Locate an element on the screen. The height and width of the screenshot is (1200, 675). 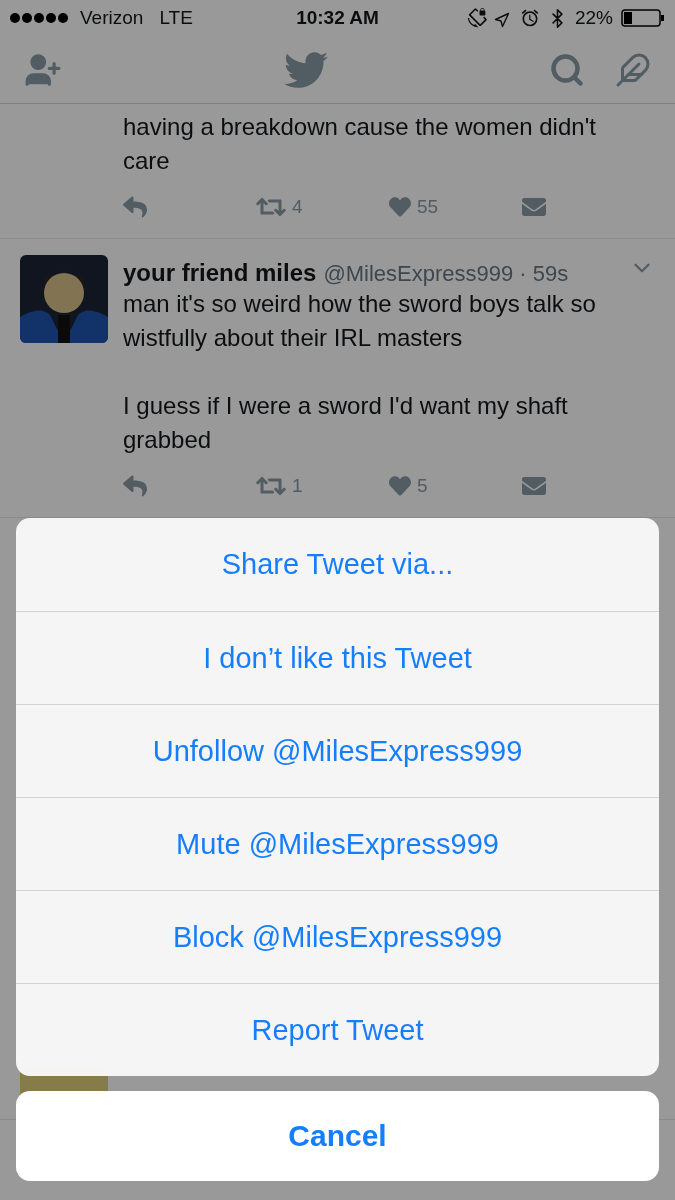
alarm-icon is located at coordinates (529, 18).